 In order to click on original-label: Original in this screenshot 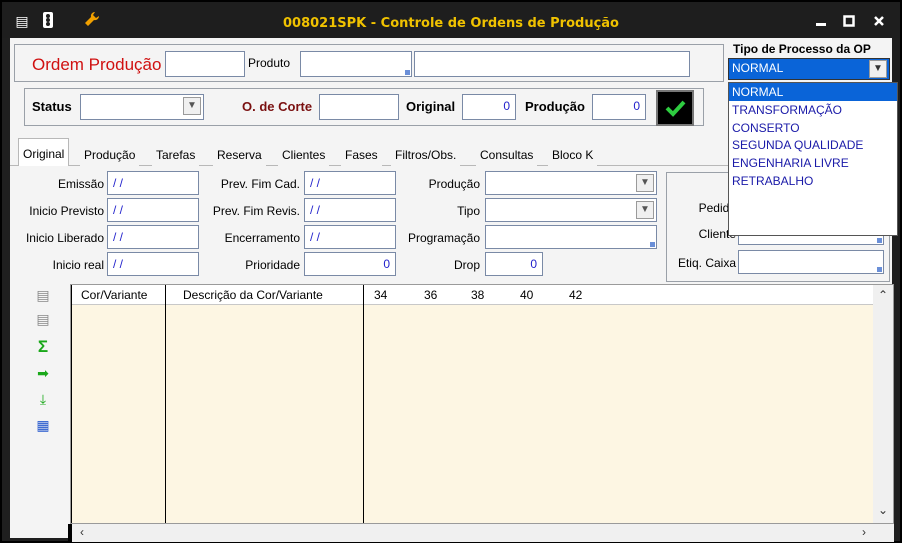, I will do `click(431, 106)`.